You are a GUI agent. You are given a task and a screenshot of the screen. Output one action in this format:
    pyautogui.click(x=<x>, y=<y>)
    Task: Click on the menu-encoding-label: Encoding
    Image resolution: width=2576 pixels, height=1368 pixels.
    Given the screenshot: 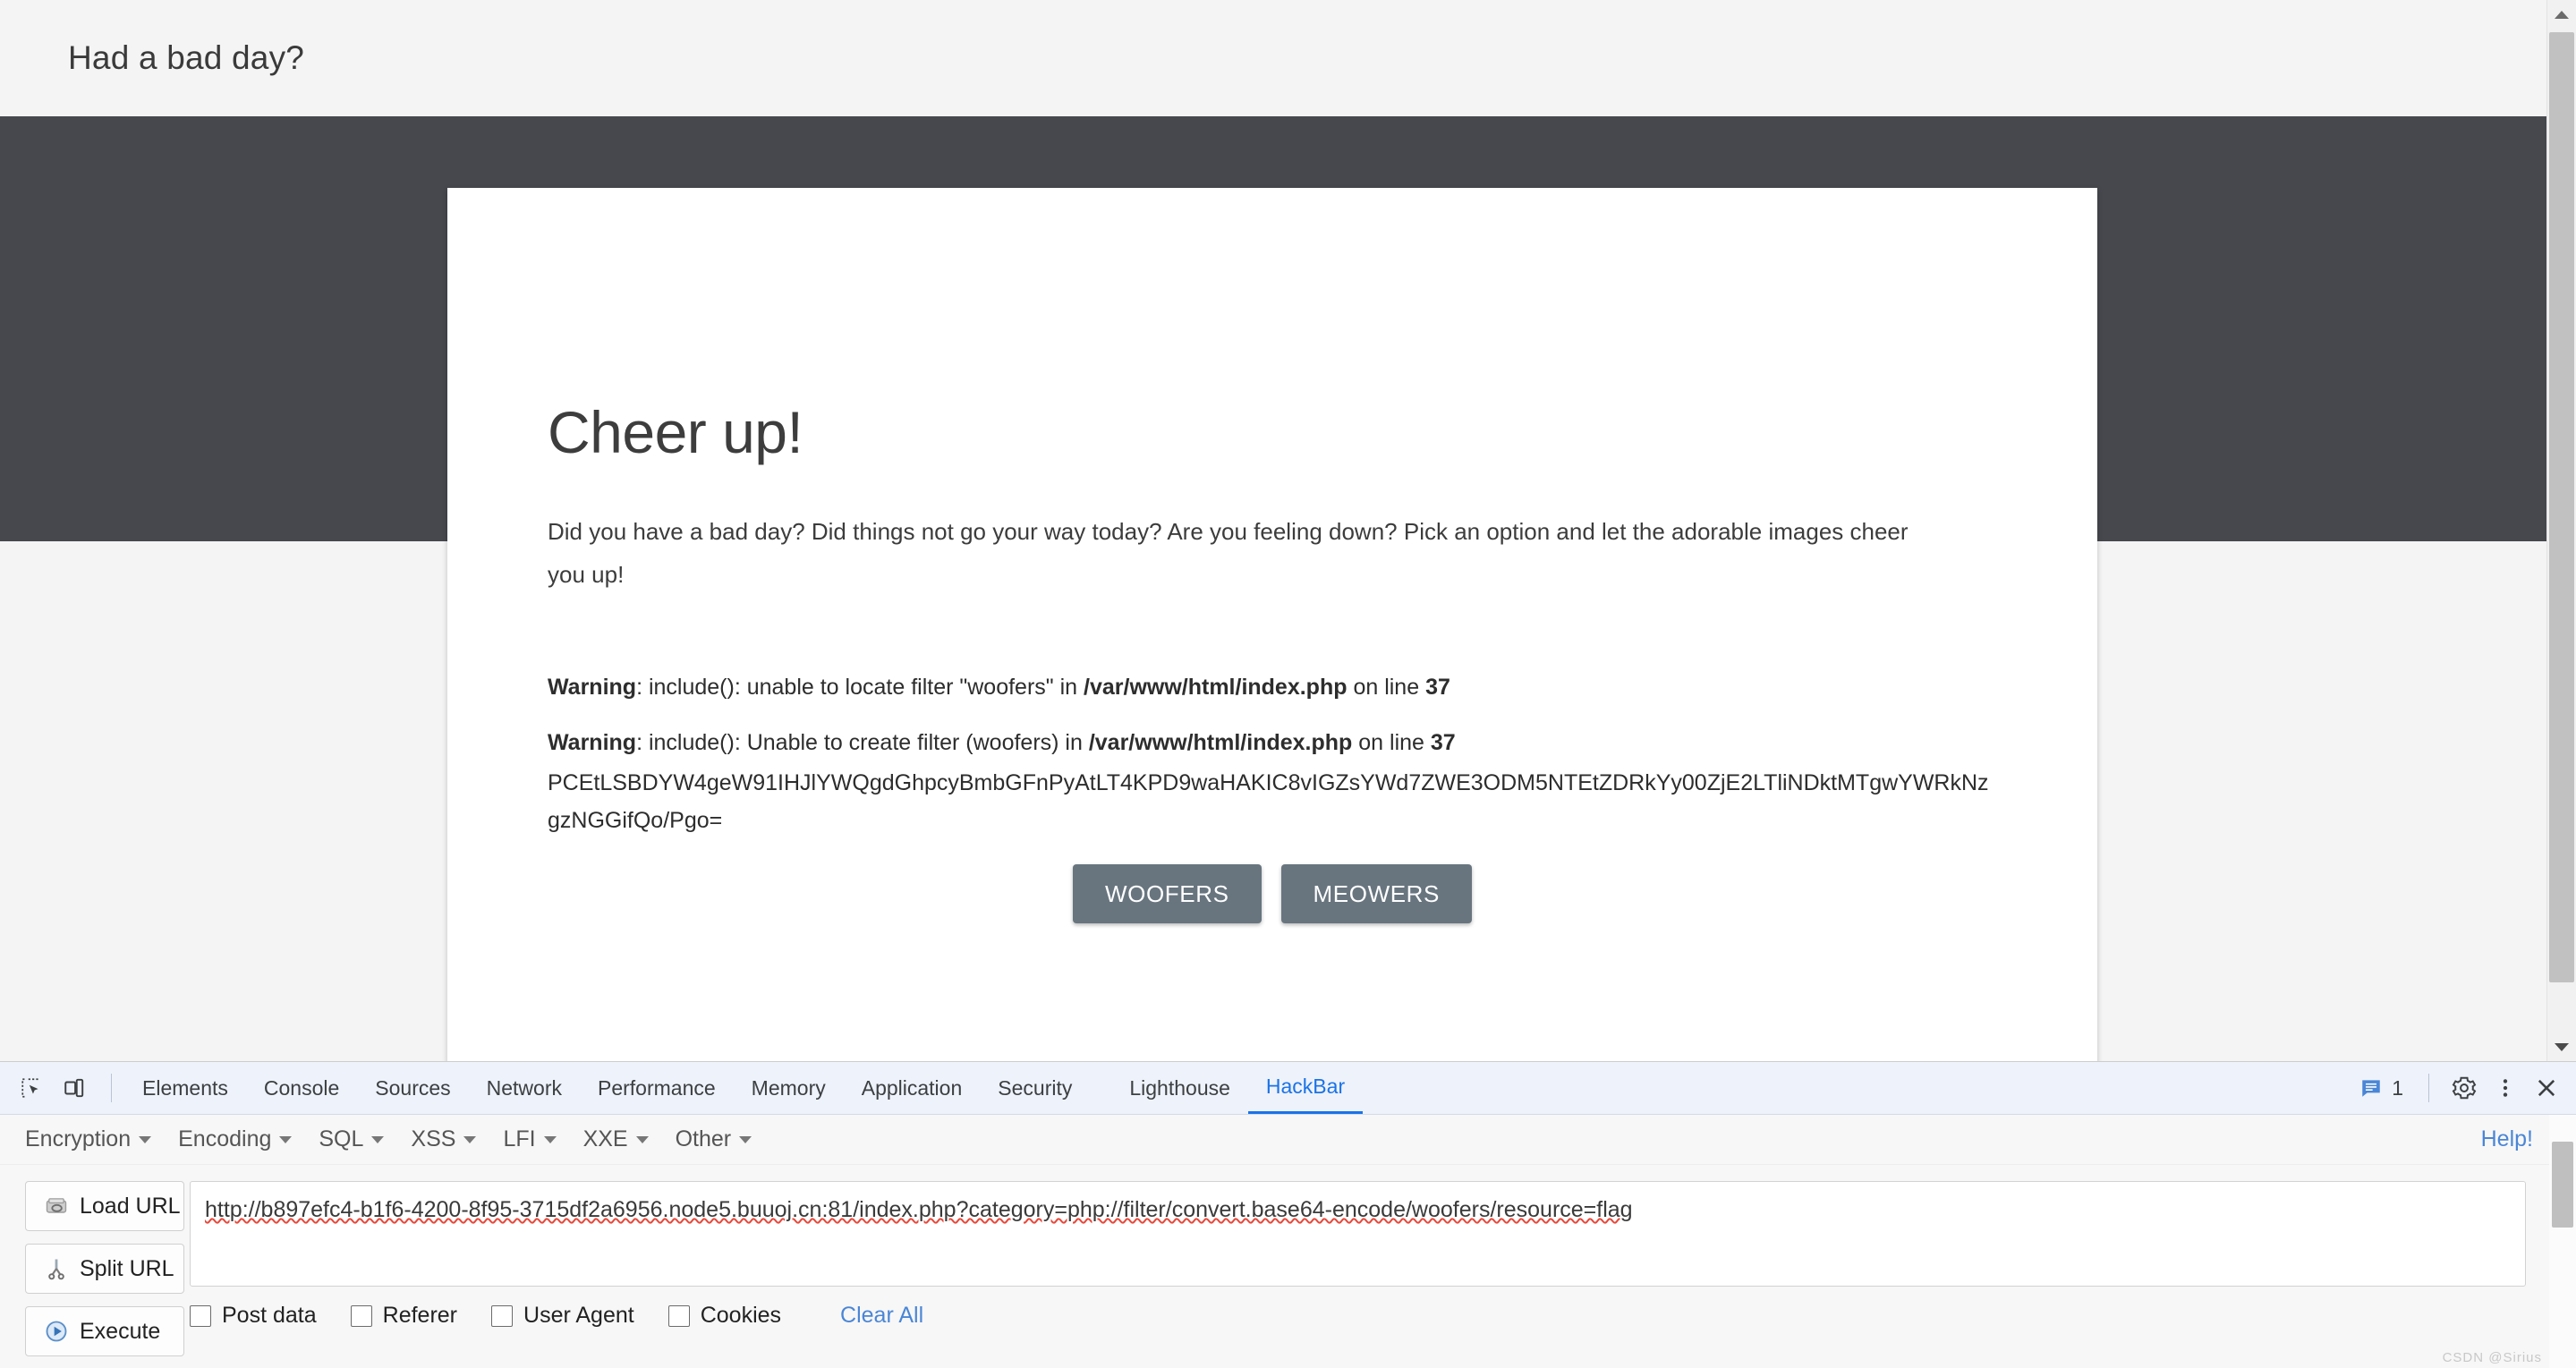 What is the action you would take?
    pyautogui.click(x=225, y=1138)
    